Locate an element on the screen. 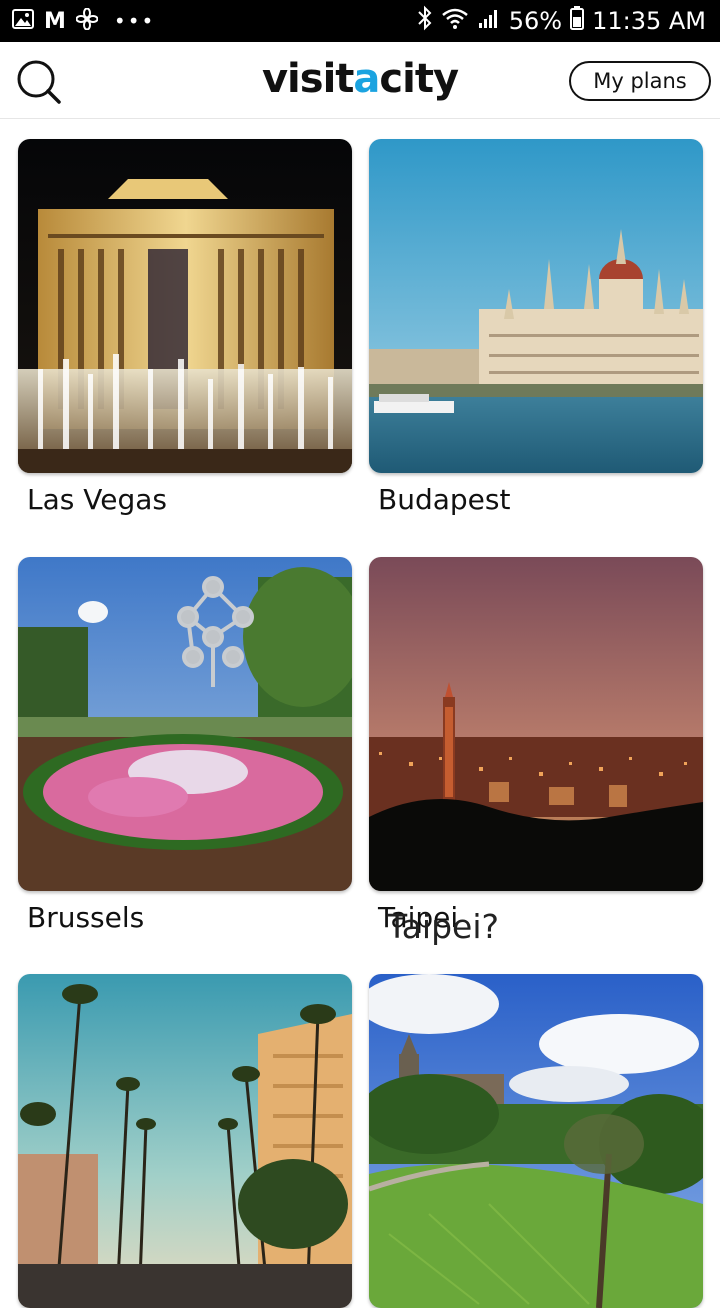  gallery-icon is located at coordinates (23, 21).